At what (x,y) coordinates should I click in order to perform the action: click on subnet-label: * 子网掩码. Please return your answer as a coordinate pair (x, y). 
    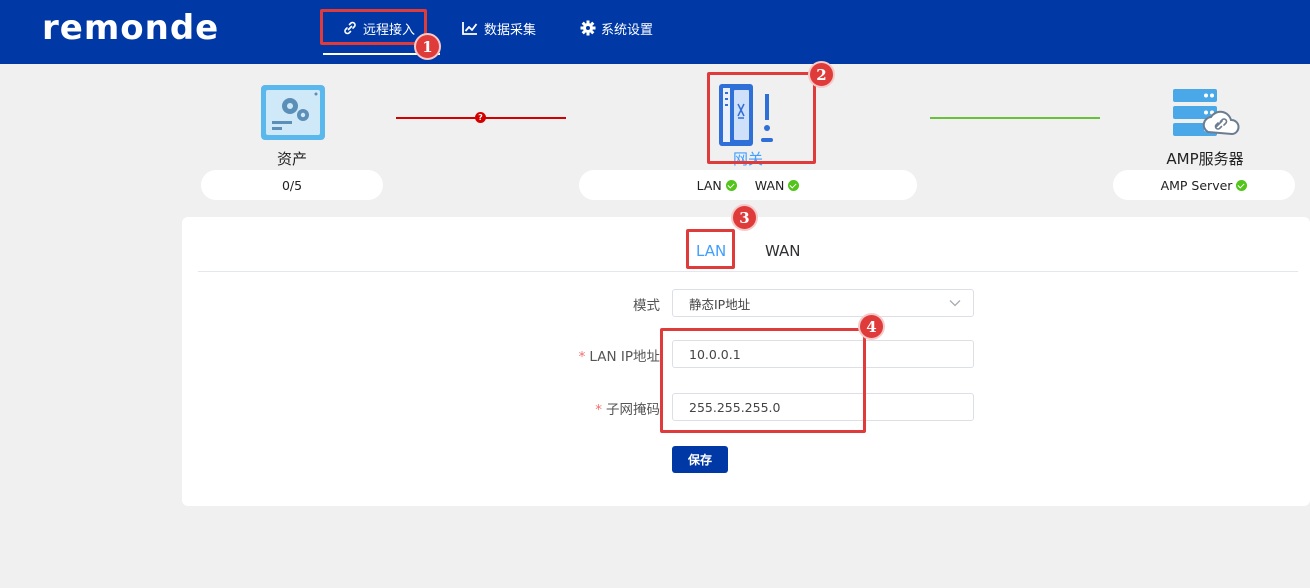
    Looking at the image, I should click on (600, 408).